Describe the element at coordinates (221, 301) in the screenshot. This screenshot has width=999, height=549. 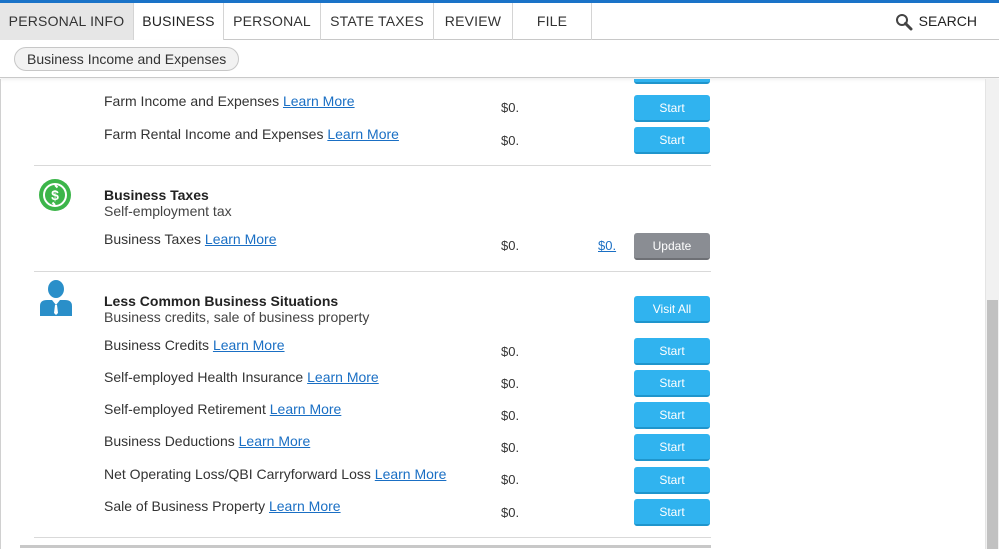
I see `section-title: Less Common Business Situations` at that location.